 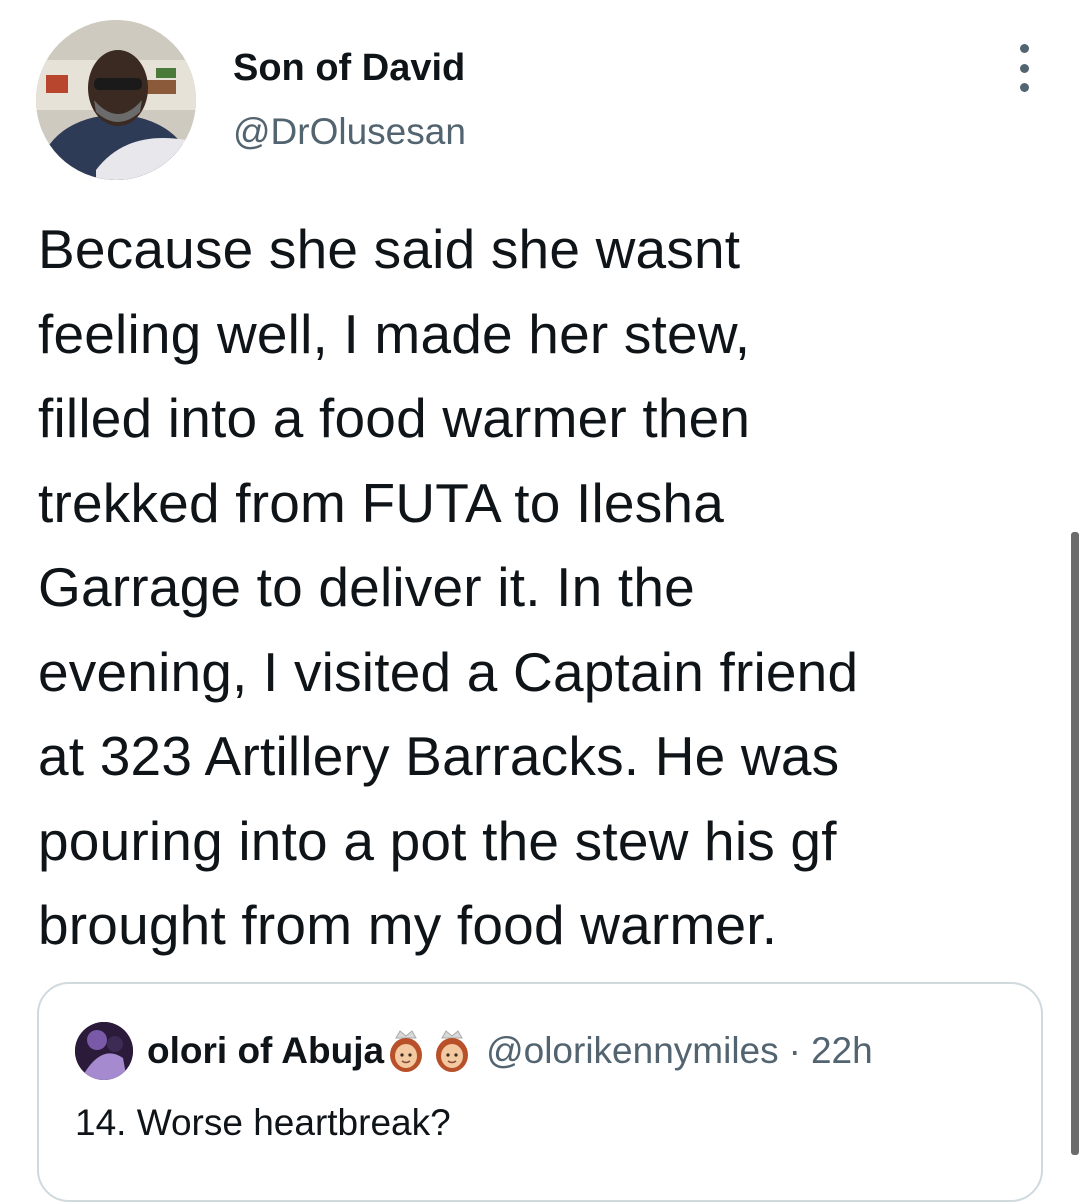 What do you see at coordinates (632, 1051) in the screenshot?
I see `quoted-author-handle: @olorikennymiles` at bounding box center [632, 1051].